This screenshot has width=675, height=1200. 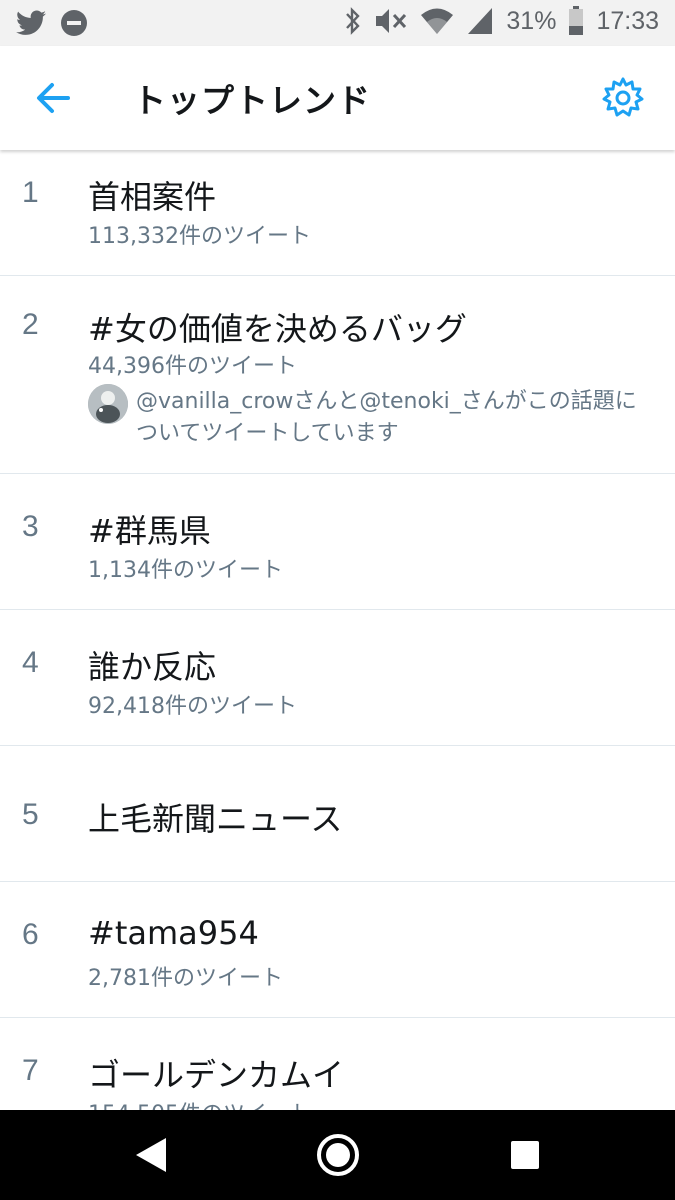 I want to click on nav-back-button, so click(x=153, y=1155).